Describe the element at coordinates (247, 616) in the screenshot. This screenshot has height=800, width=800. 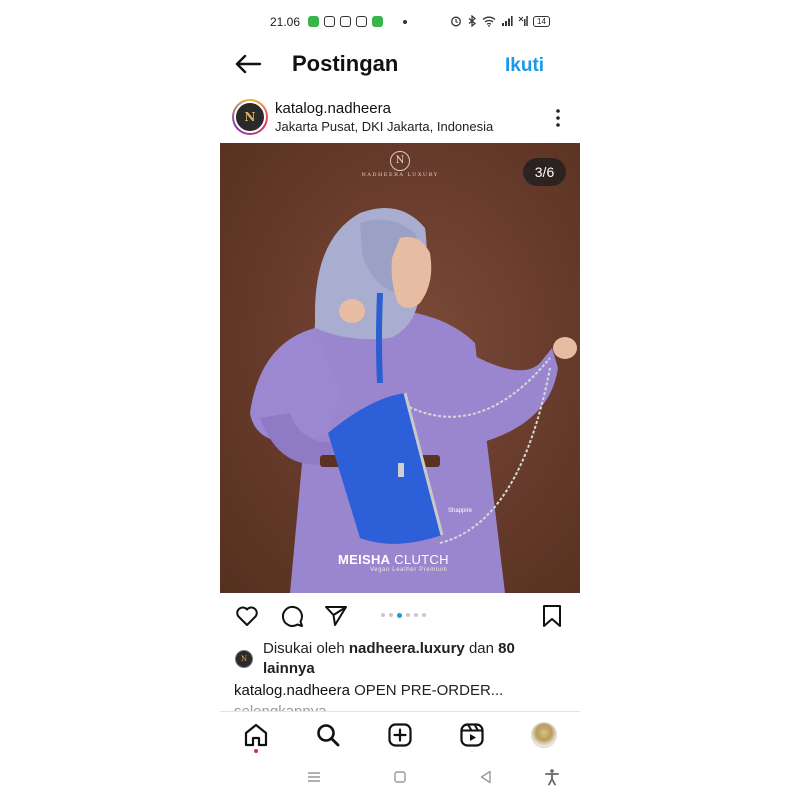
I see `heart-icon` at that location.